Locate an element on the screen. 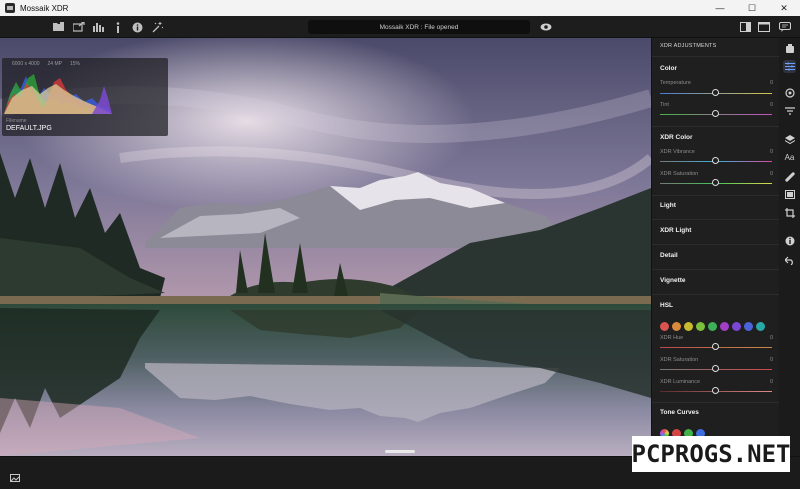  minimize-button: — is located at coordinates (720, 8).